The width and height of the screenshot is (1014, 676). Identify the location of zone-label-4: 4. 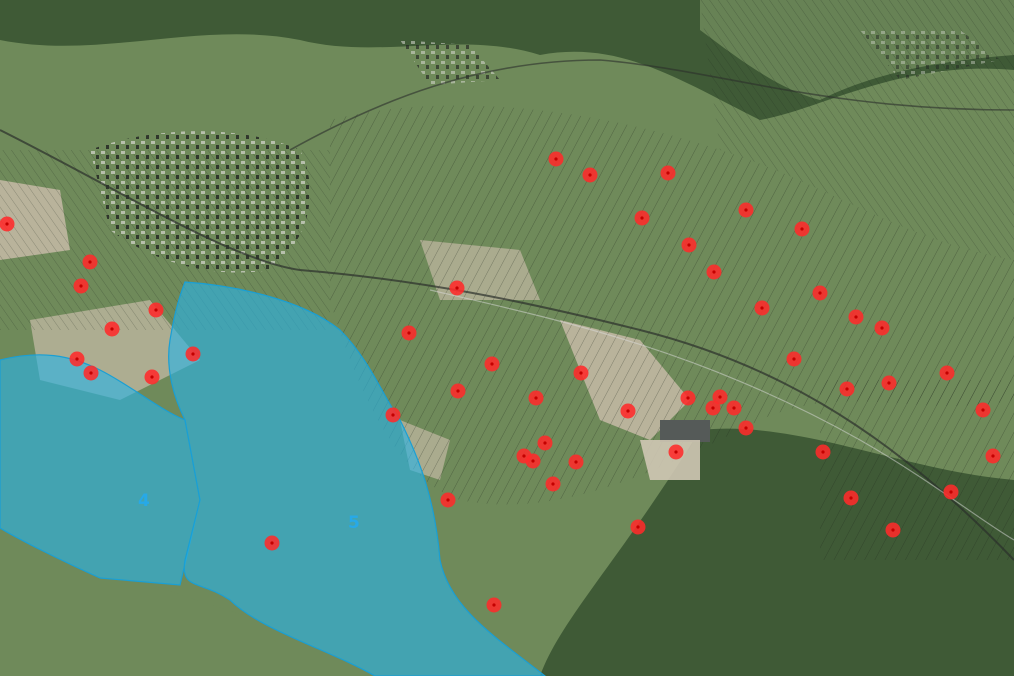
(144, 501).